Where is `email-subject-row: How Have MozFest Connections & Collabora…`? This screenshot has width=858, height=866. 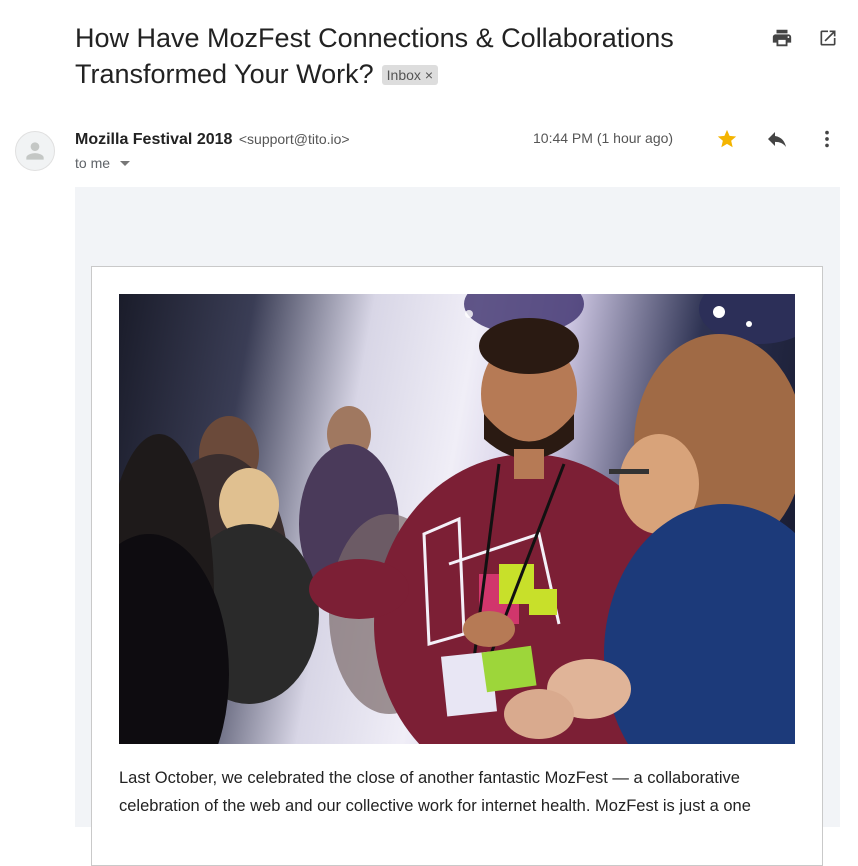
email-subject-row: How Have MozFest Connections & Collabora… is located at coordinates (415, 56).